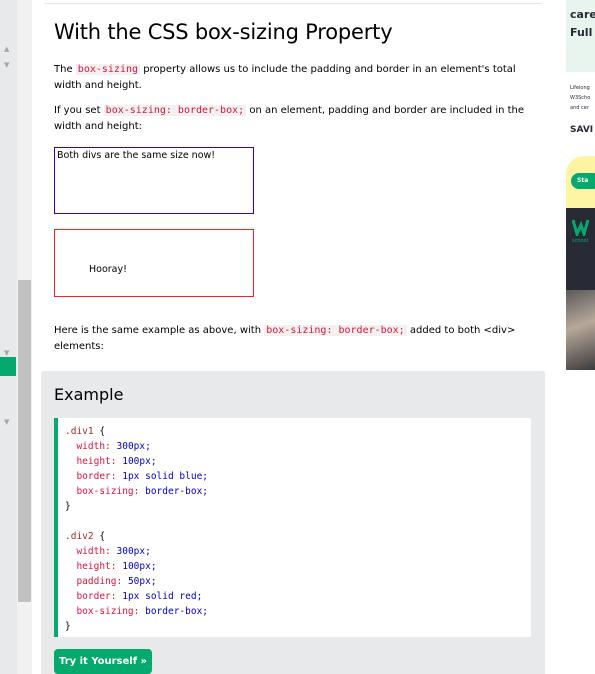 Image resolution: width=595 pixels, height=674 pixels. I want to click on ad-photo, so click(580, 330).